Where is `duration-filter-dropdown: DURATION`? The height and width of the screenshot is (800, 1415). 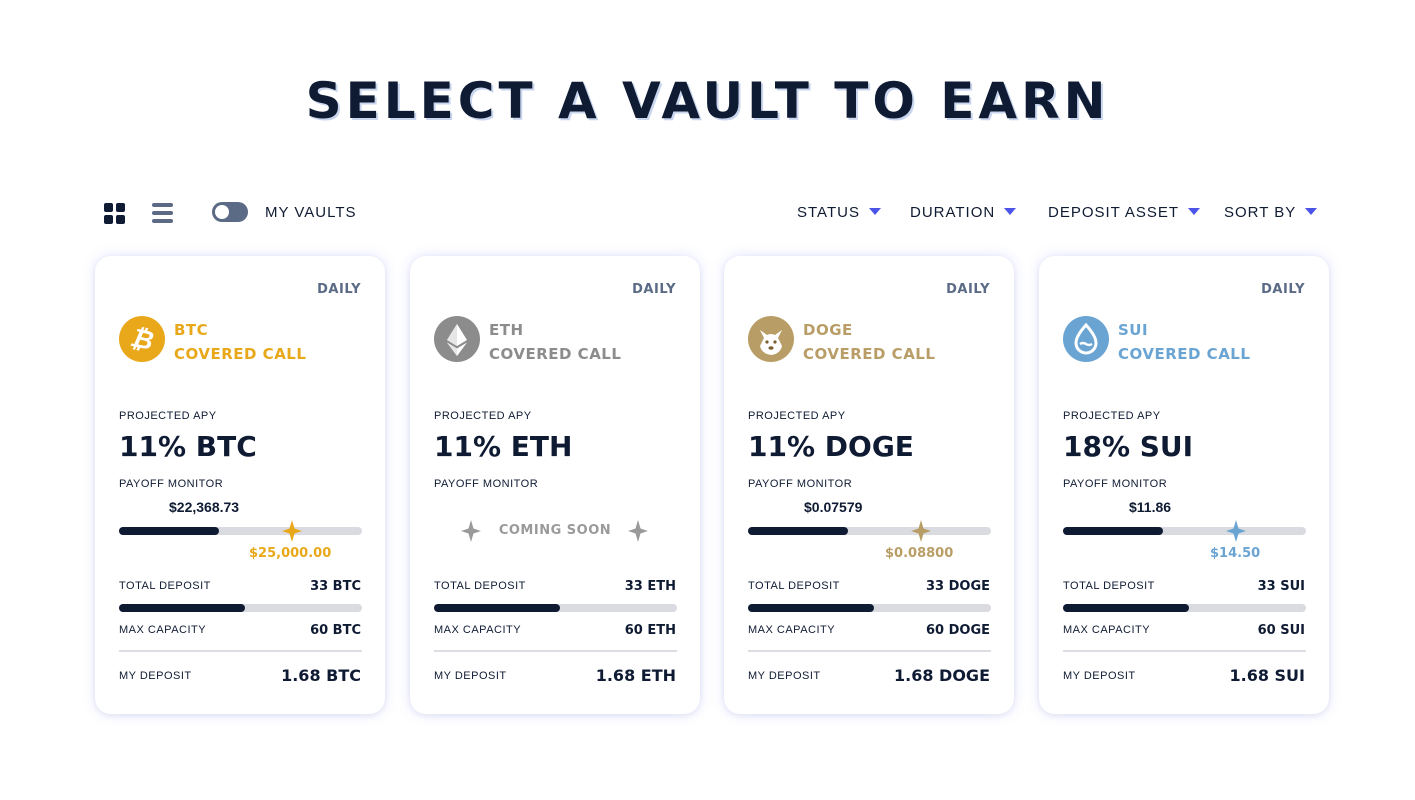
duration-filter-dropdown: DURATION is located at coordinates (963, 212).